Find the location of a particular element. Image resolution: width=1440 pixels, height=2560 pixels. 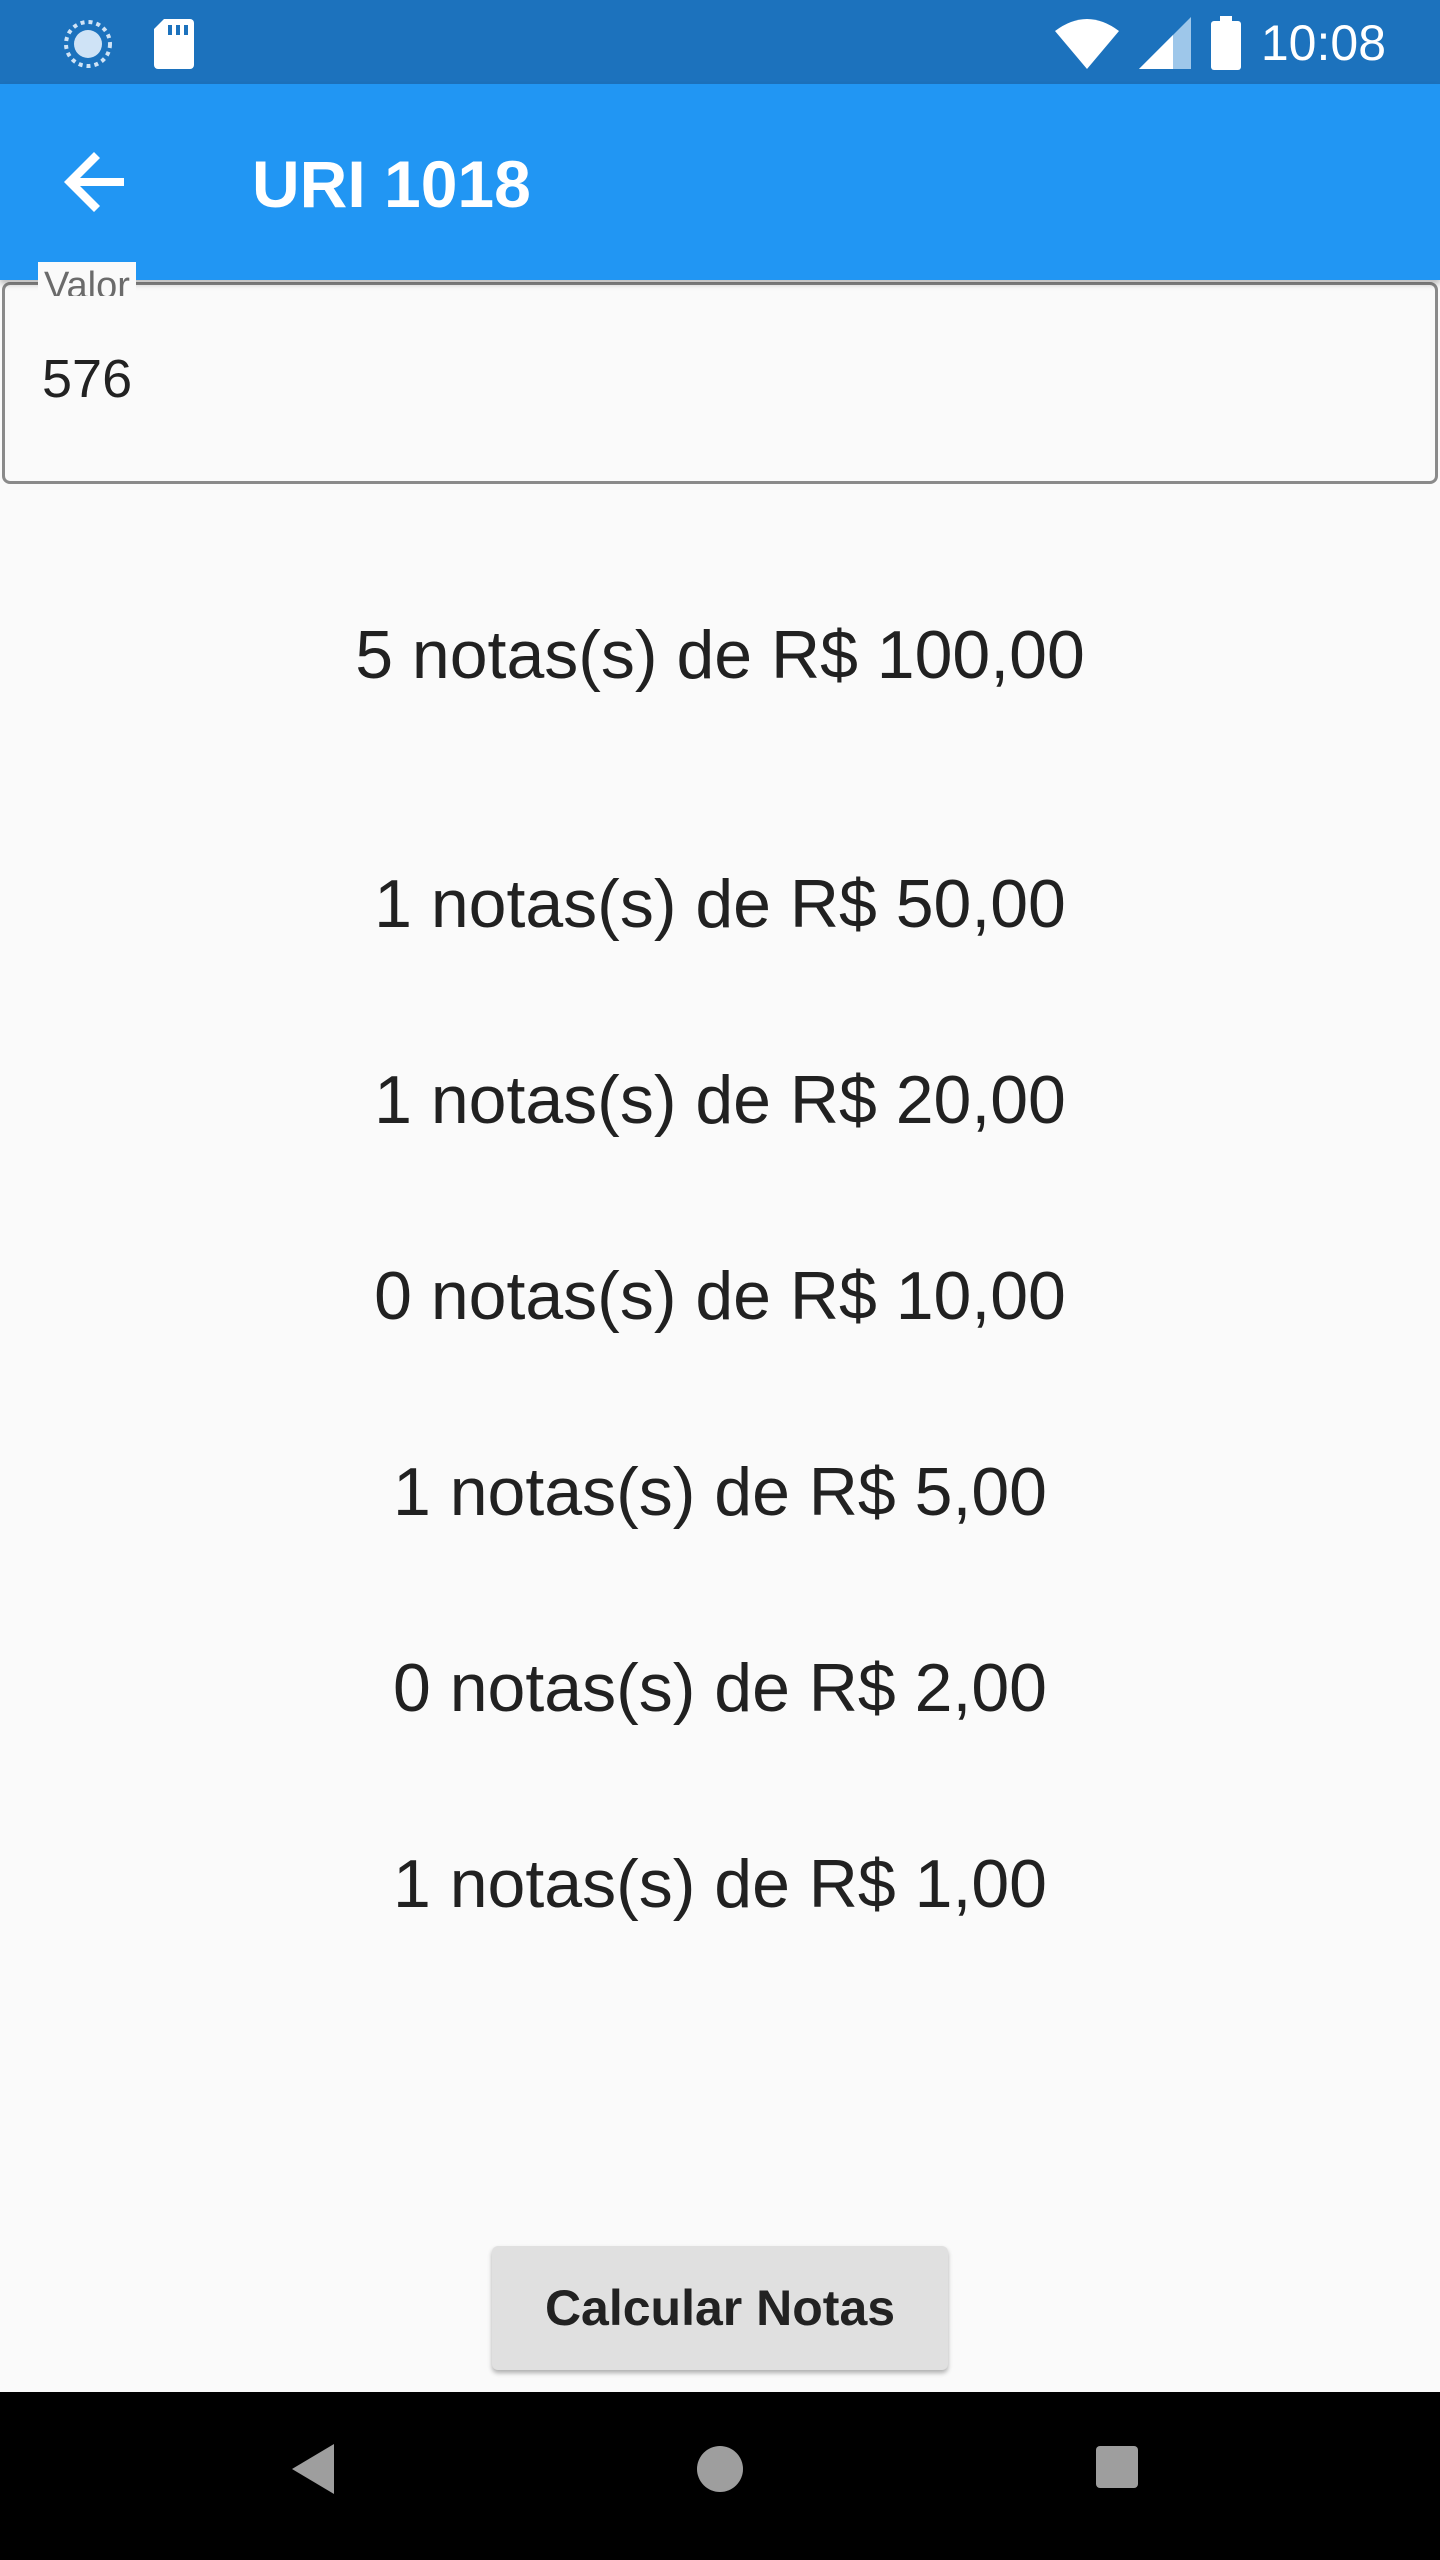

calculate-button: Calcular Notas is located at coordinates (720, 2308).